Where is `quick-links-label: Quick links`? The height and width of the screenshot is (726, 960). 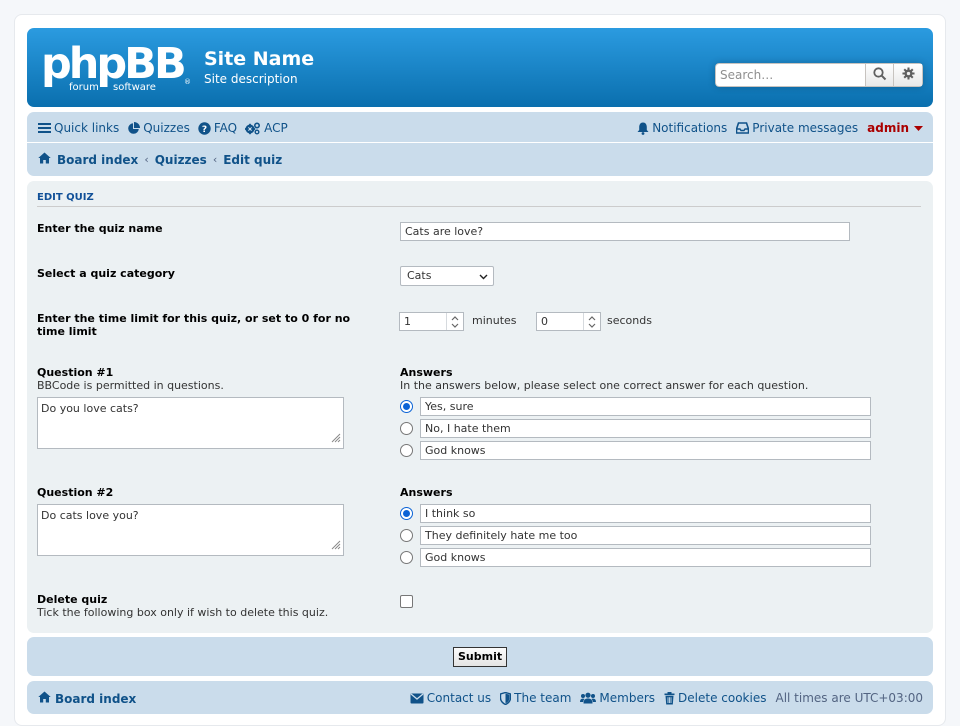
quick-links-label: Quick links is located at coordinates (87, 128).